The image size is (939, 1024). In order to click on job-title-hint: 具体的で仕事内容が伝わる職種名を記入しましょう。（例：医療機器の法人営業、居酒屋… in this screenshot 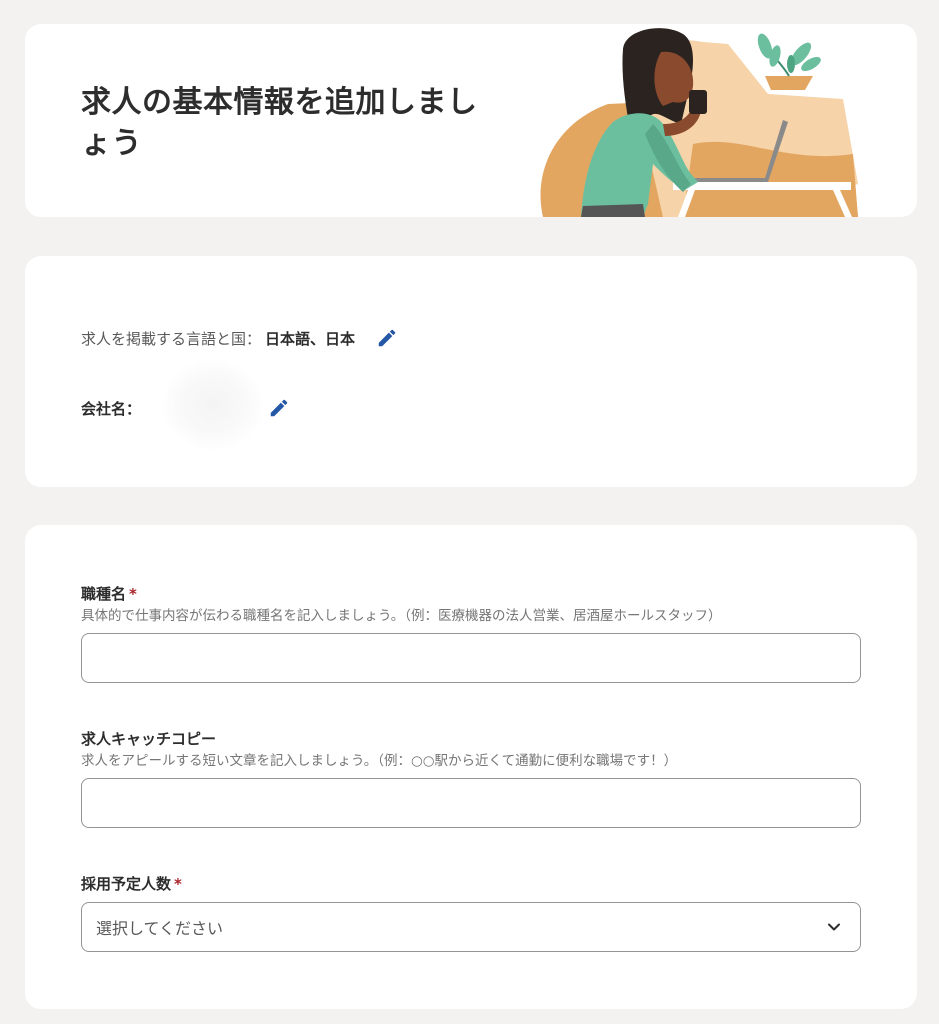, I will do `click(401, 616)`.